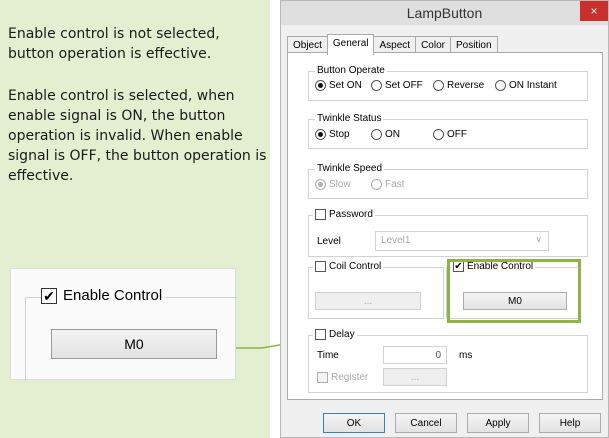 The image size is (609, 438). I want to click on enable-control-m0-button: M0, so click(515, 301).